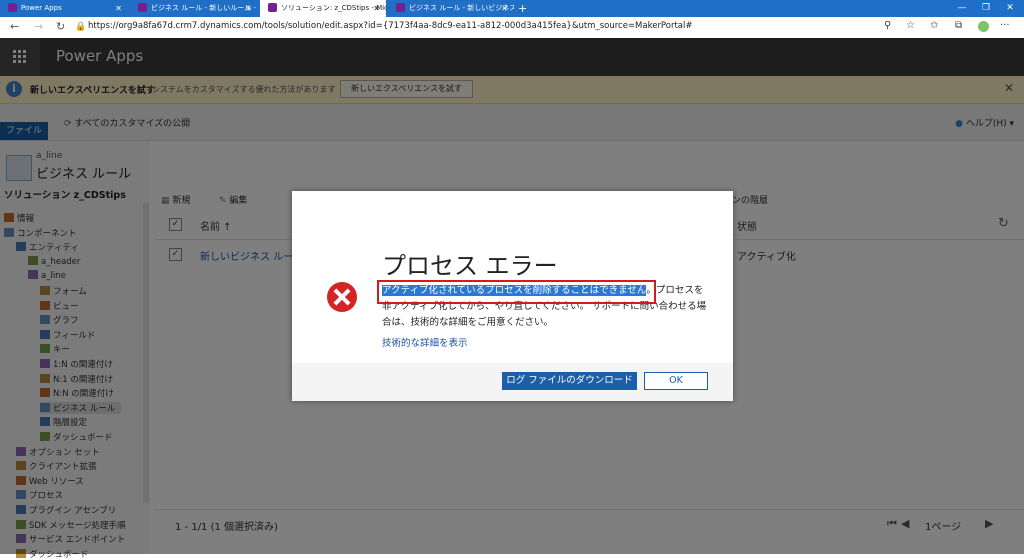  What do you see at coordinates (41, 8) in the screenshot?
I see `tab-label: Power Apps` at bounding box center [41, 8].